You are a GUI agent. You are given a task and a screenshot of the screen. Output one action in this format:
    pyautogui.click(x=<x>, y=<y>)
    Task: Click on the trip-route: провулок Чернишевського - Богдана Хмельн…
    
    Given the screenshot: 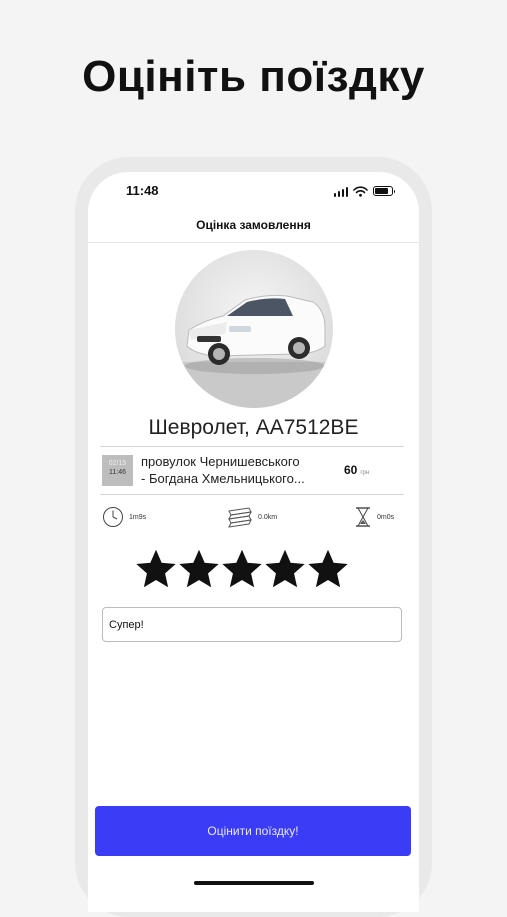 What is the action you would take?
    pyautogui.click(x=238, y=471)
    